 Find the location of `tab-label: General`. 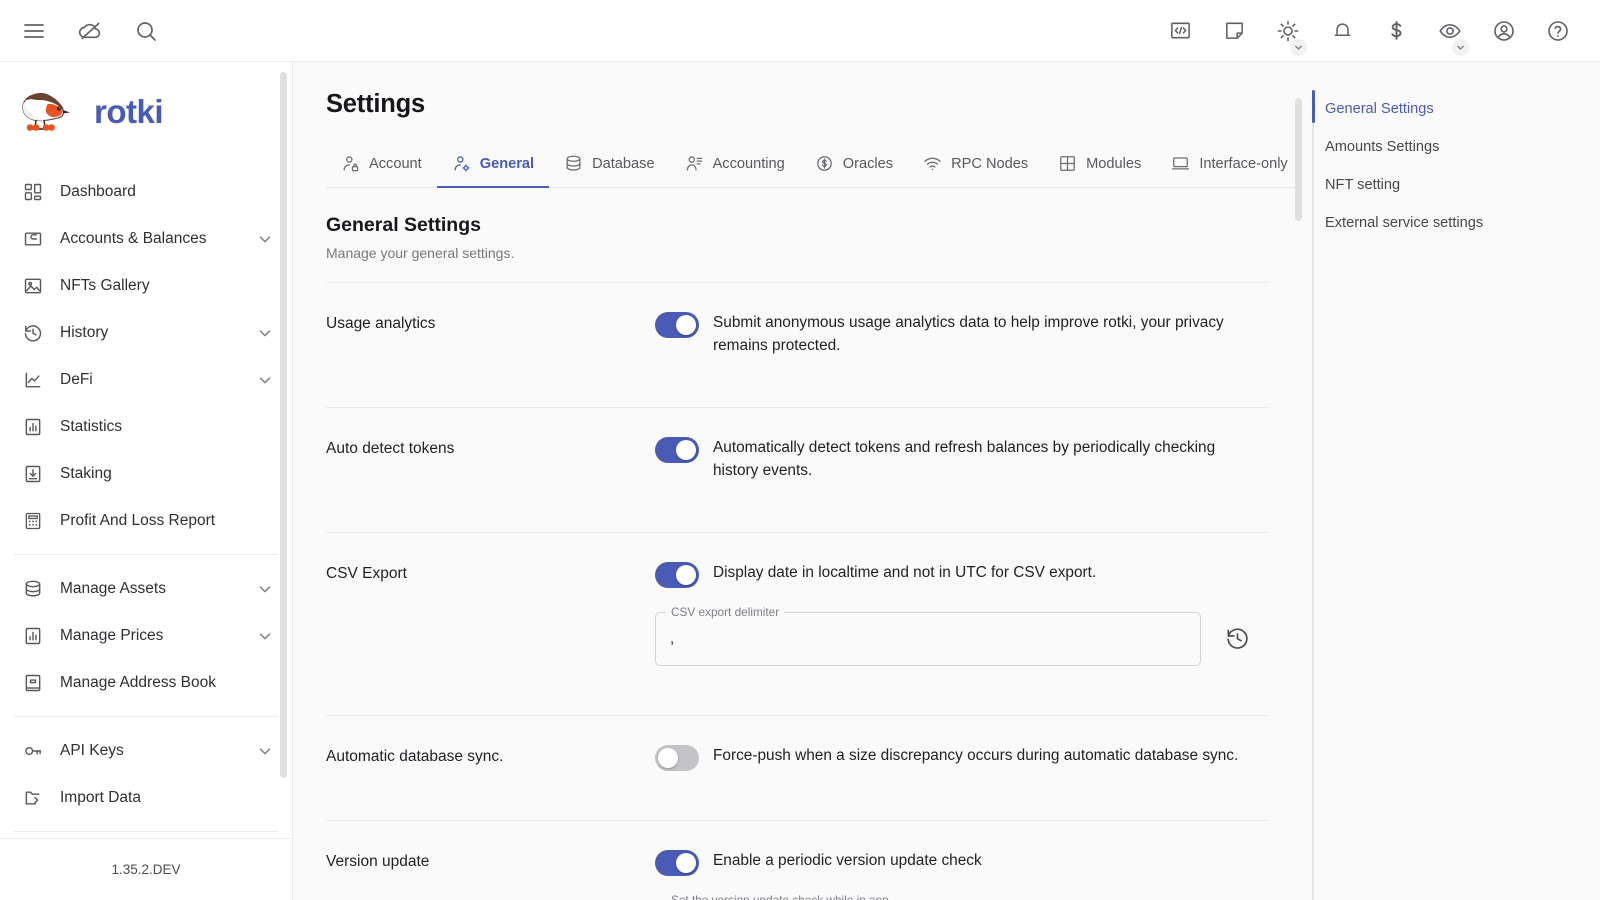

tab-label: General is located at coordinates (507, 163).